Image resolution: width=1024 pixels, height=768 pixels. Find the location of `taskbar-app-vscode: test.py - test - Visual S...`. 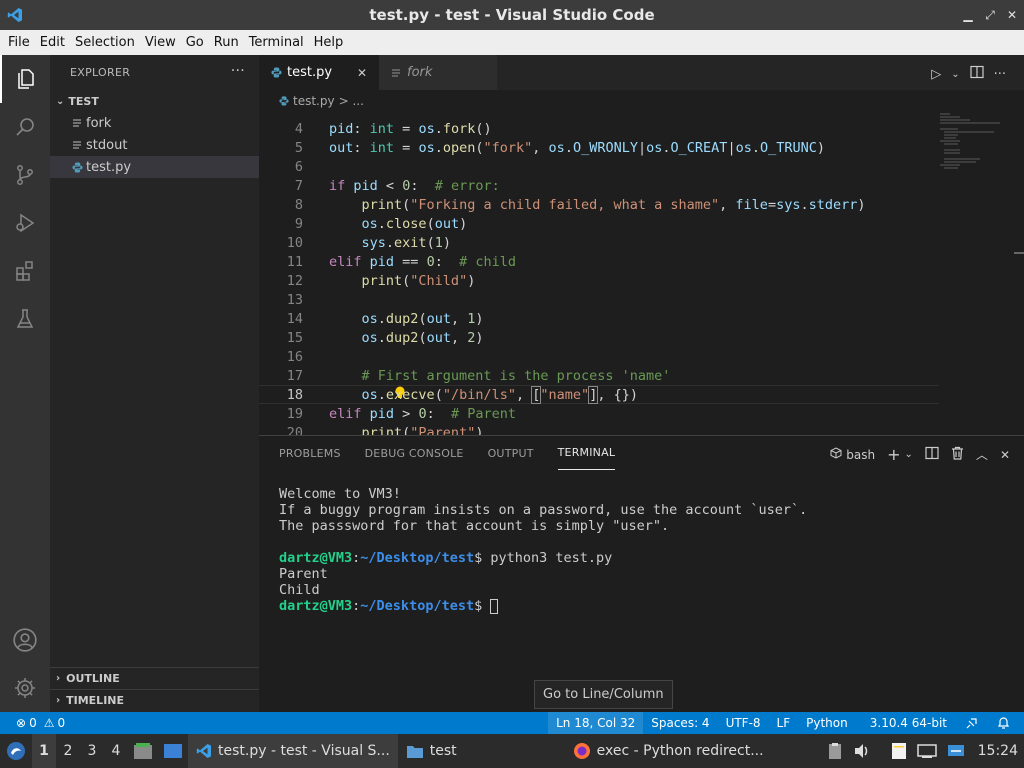

taskbar-app-vscode: test.py - test - Visual S... is located at coordinates (293, 751).